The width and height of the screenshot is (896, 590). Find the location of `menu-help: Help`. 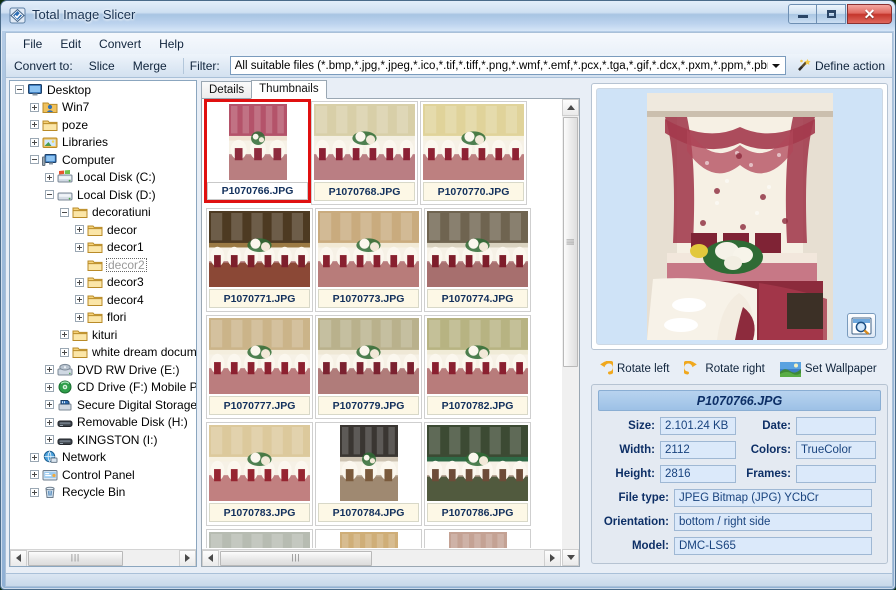

menu-help: Help is located at coordinates (171, 44).